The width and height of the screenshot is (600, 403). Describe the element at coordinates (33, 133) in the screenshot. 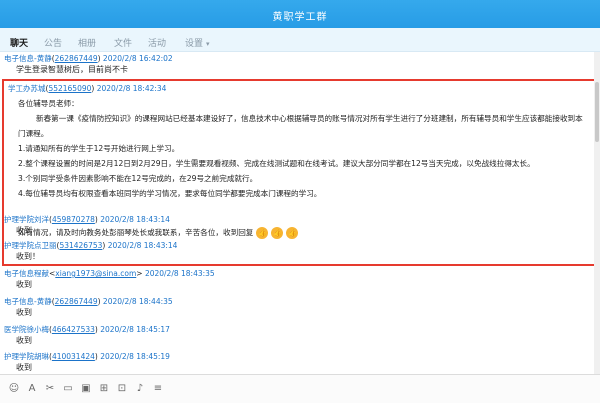

I see `message-line: 门课程。` at that location.